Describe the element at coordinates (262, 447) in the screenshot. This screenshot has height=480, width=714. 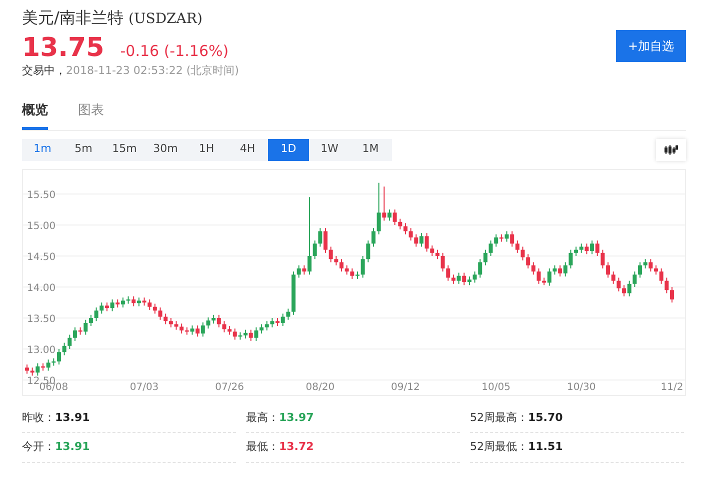
I see `stat-label: 最低：` at that location.